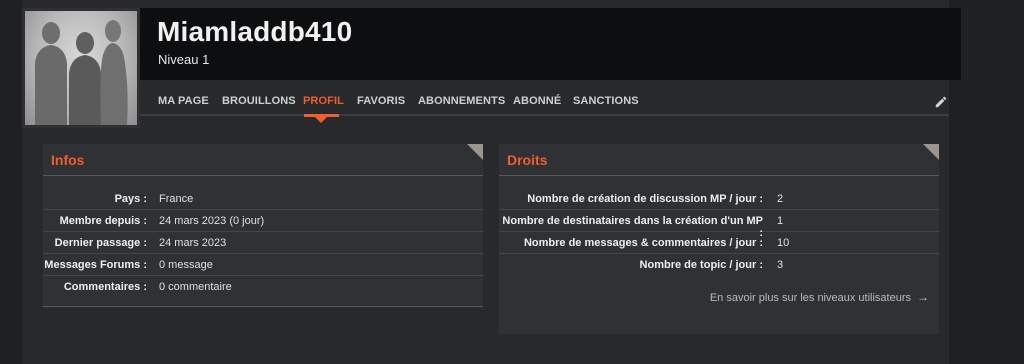  I want to click on info-row-commentaires: Commentaires : 0 commentaire, so click(263, 287).